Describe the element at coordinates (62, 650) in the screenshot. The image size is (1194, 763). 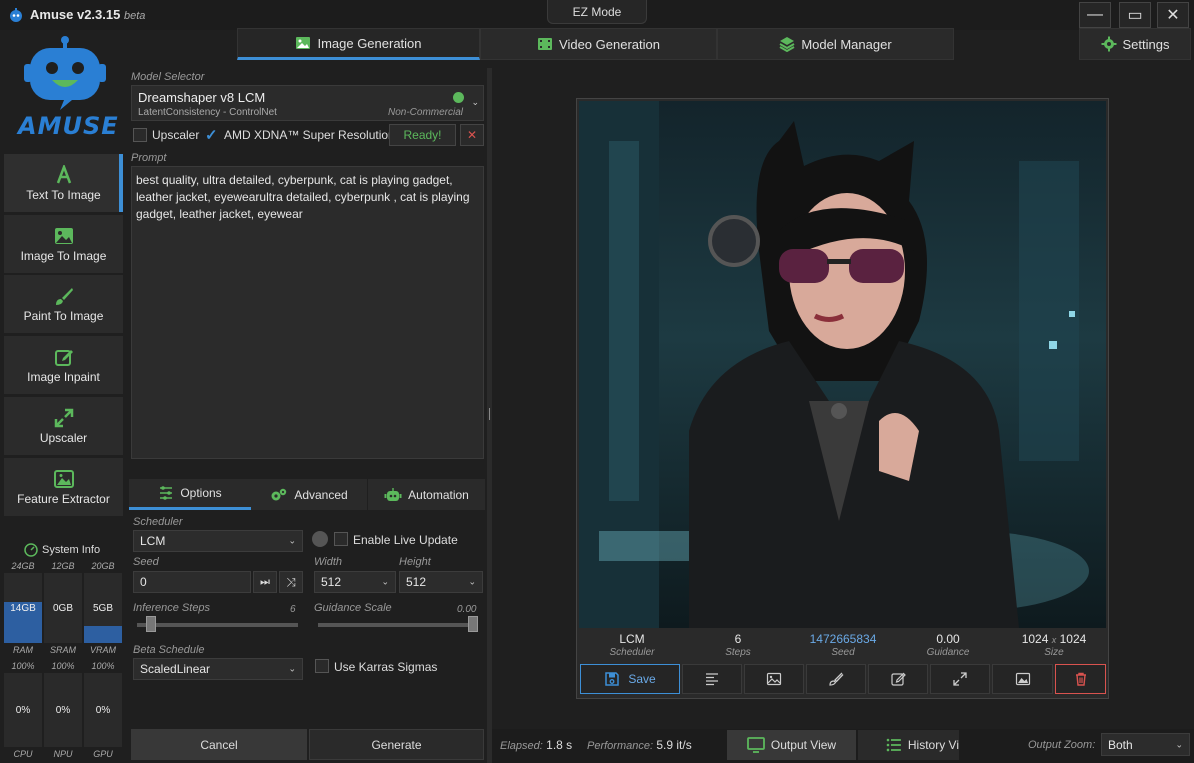
I see `memory-label: SRAM` at that location.